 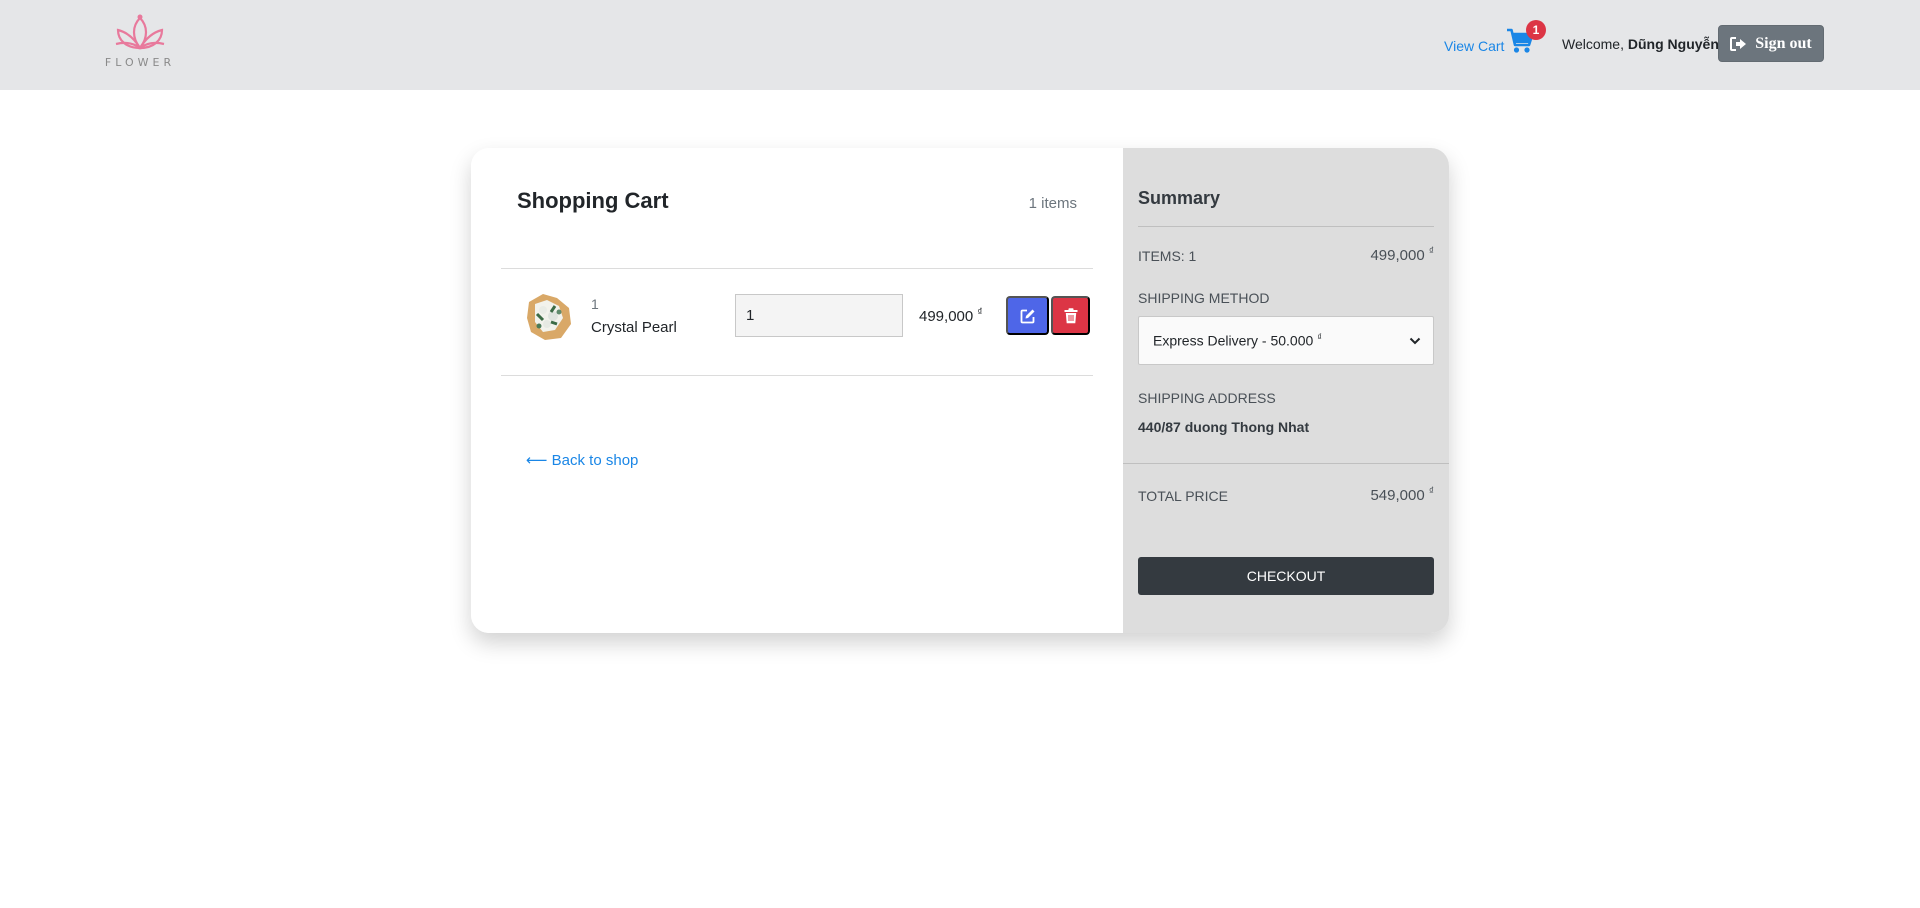 I want to click on item-quantity-label: 1, so click(x=595, y=304).